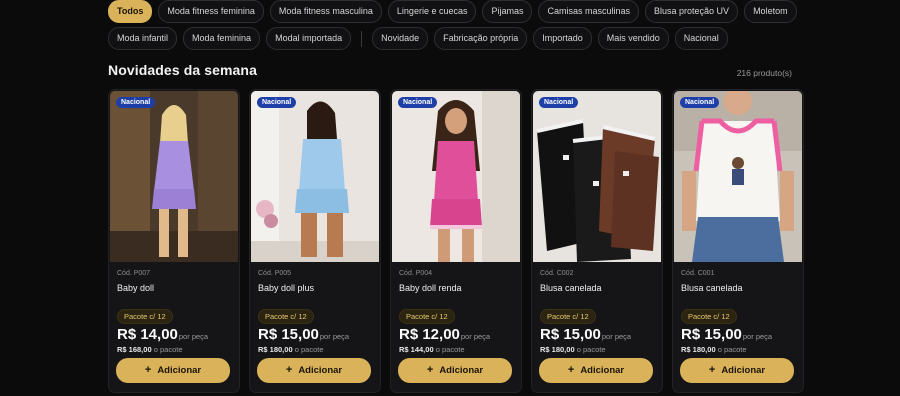 The height and width of the screenshot is (396, 900). I want to click on product-code: Cód. P007, so click(134, 273).